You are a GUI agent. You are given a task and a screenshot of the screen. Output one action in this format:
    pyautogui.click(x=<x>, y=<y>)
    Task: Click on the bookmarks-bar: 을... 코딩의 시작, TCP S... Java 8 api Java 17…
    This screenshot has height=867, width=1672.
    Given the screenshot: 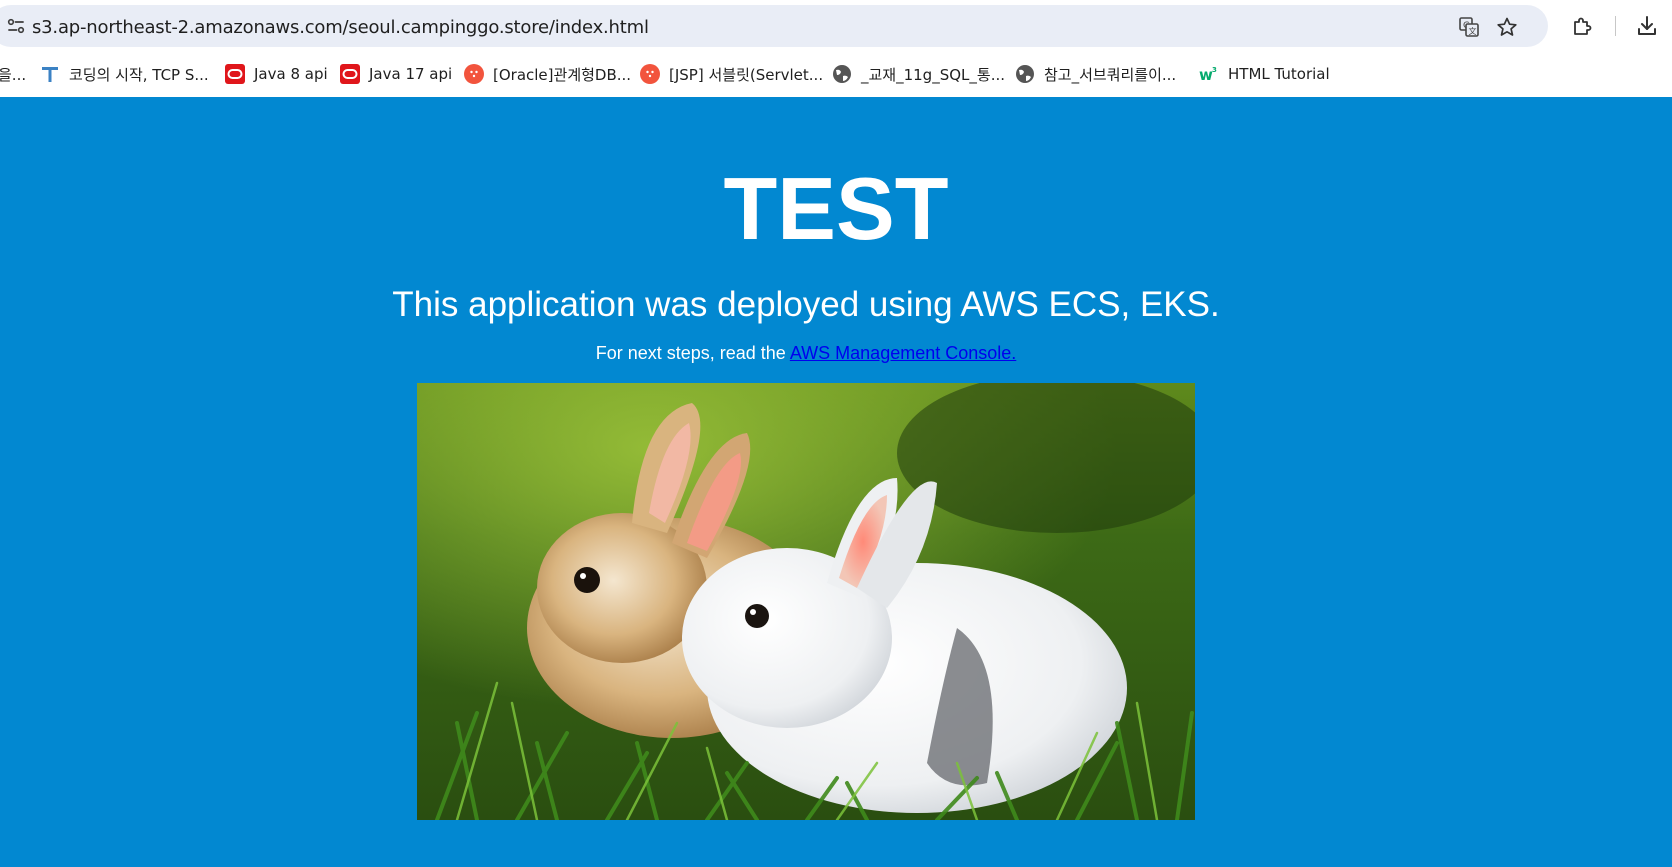 What is the action you would take?
    pyautogui.click(x=836, y=74)
    